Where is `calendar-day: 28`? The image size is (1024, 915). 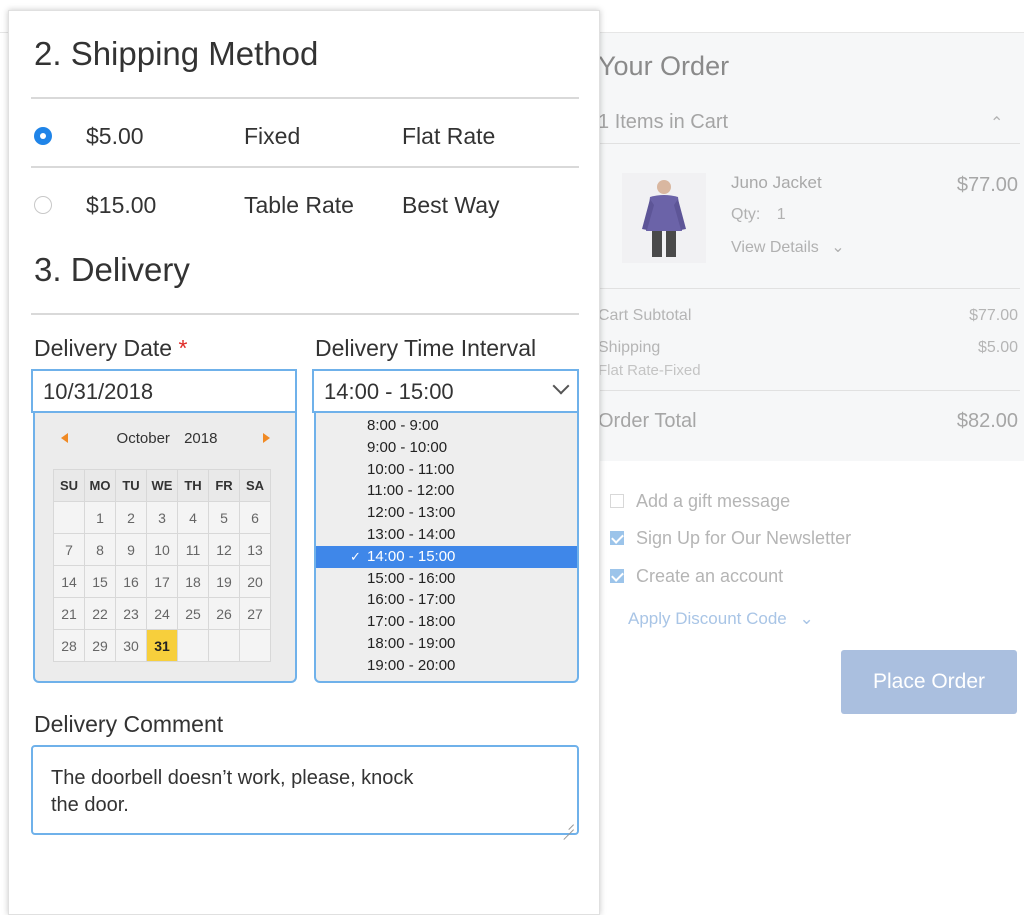 calendar-day: 28 is located at coordinates (69, 645).